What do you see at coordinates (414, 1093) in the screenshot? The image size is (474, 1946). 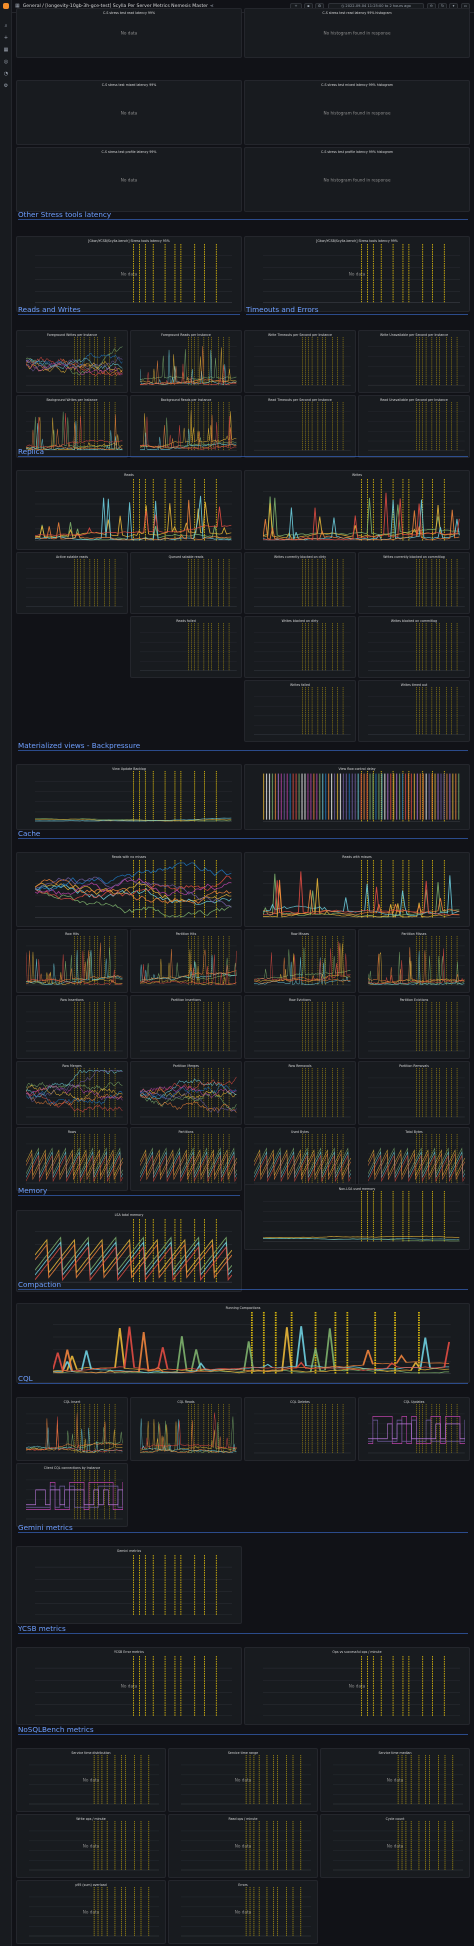 I see `panel-partition-removals: Partition Removals` at bounding box center [414, 1093].